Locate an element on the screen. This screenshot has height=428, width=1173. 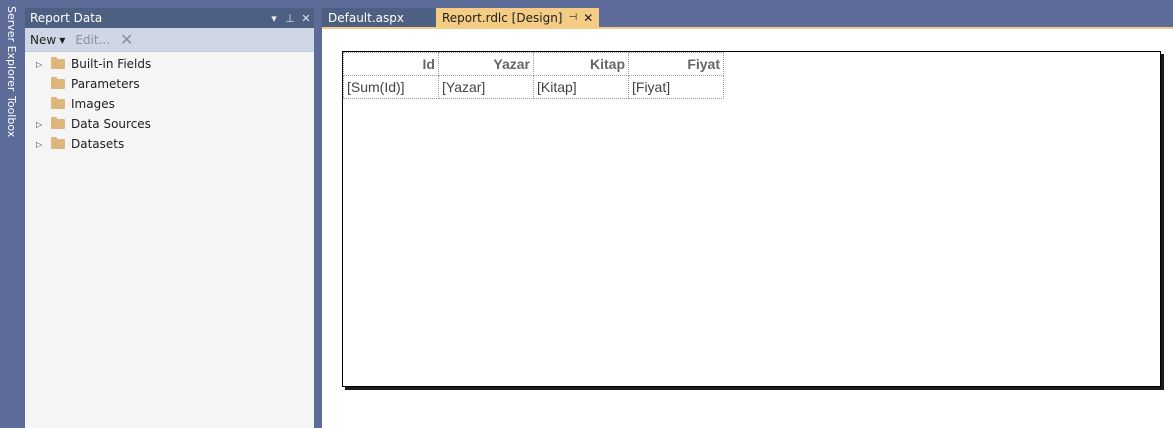
tree-item-label: Datasets is located at coordinates (98, 144).